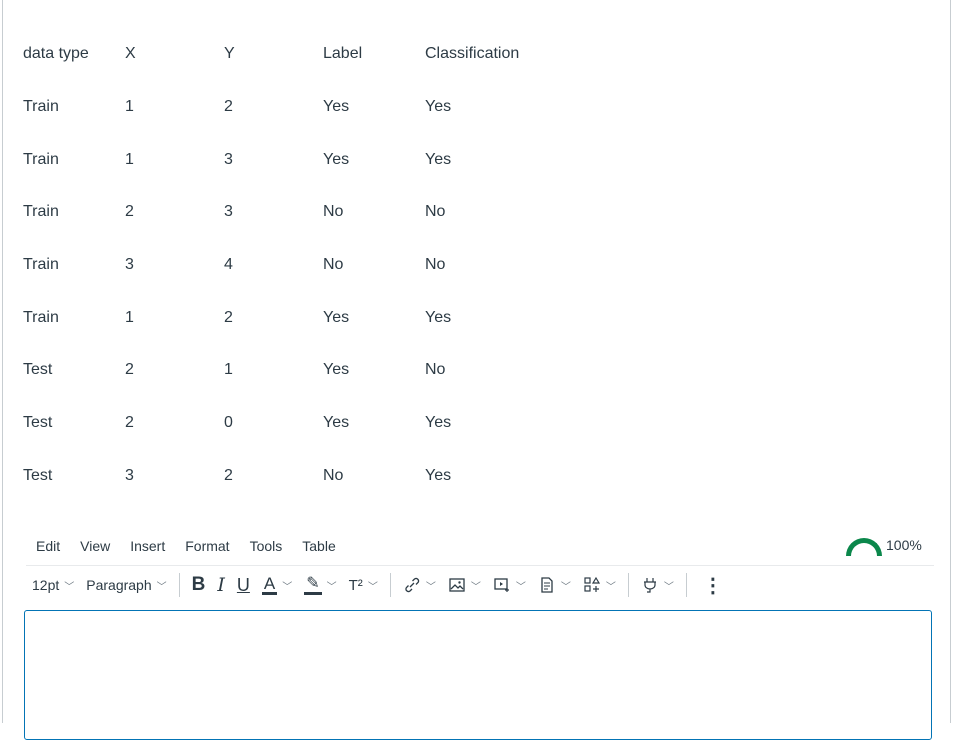 This screenshot has height=740, width=960. What do you see at coordinates (95, 546) in the screenshot?
I see `menu-view: View` at bounding box center [95, 546].